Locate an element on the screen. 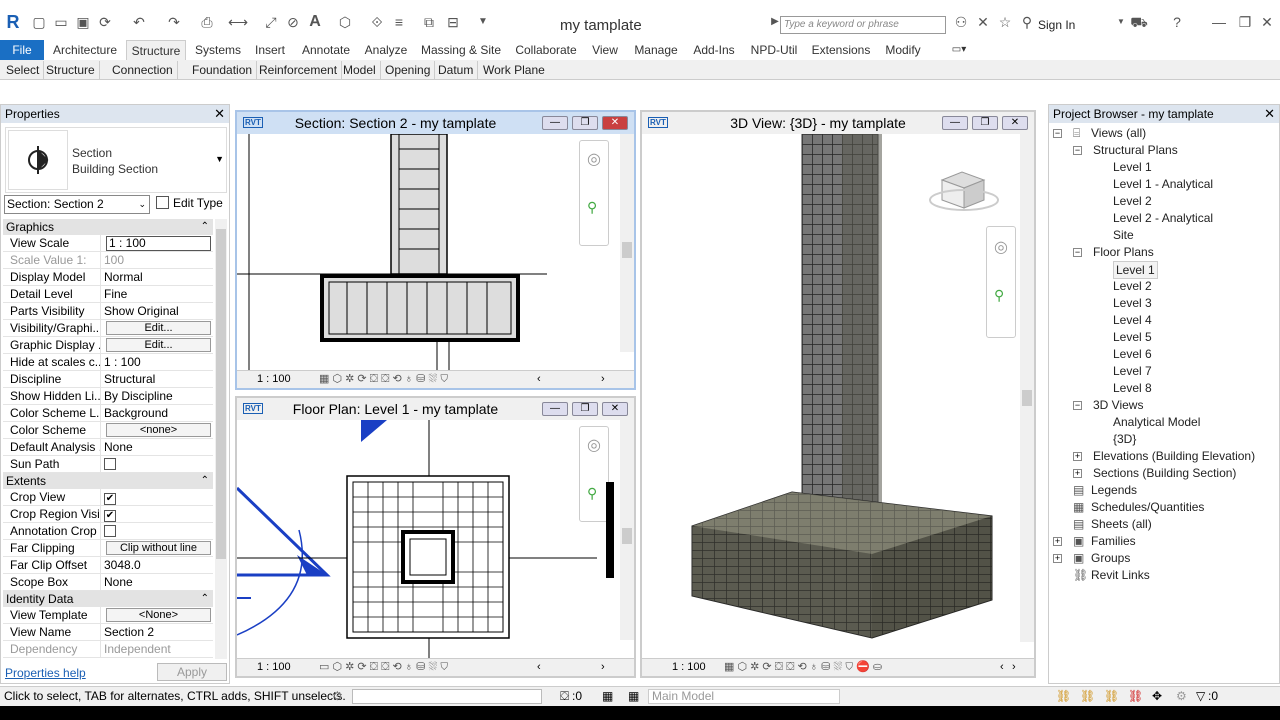  open-icon: ▭ is located at coordinates (61, 22).